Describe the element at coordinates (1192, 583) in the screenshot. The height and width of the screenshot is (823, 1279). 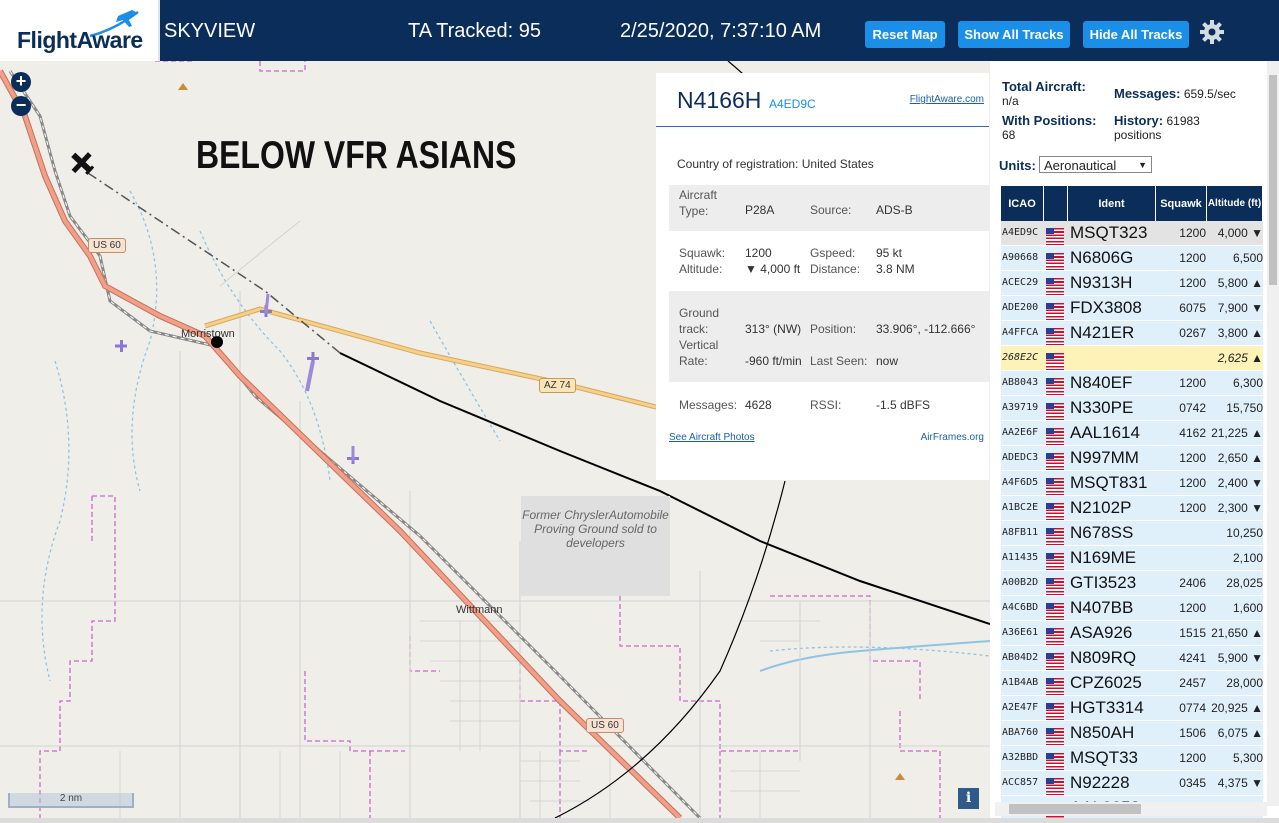
I see `squawk-cell: 2406` at that location.